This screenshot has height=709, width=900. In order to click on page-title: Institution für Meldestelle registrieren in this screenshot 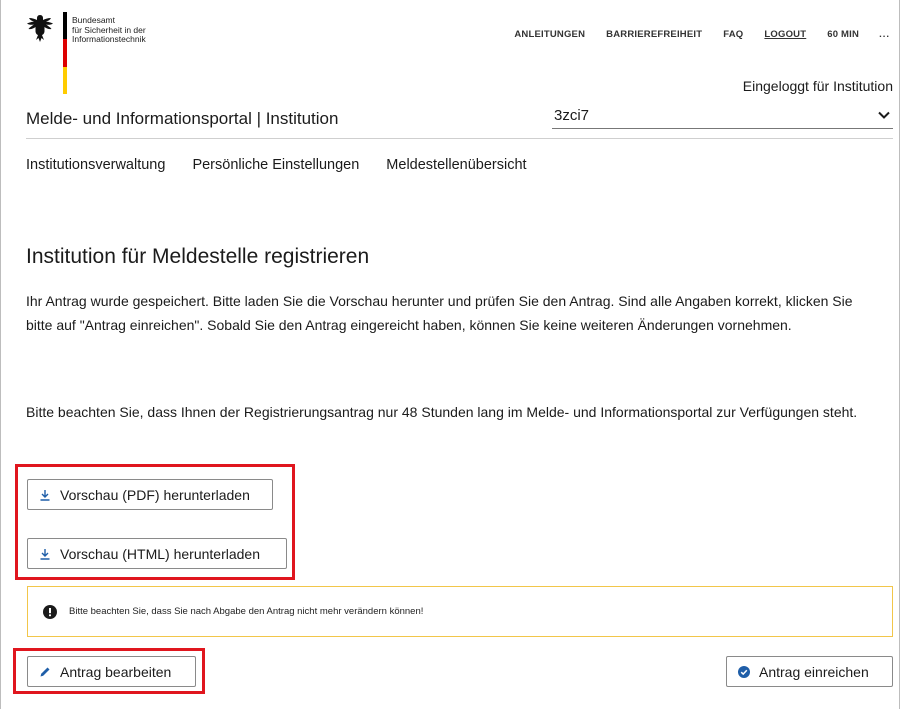, I will do `click(198, 256)`.